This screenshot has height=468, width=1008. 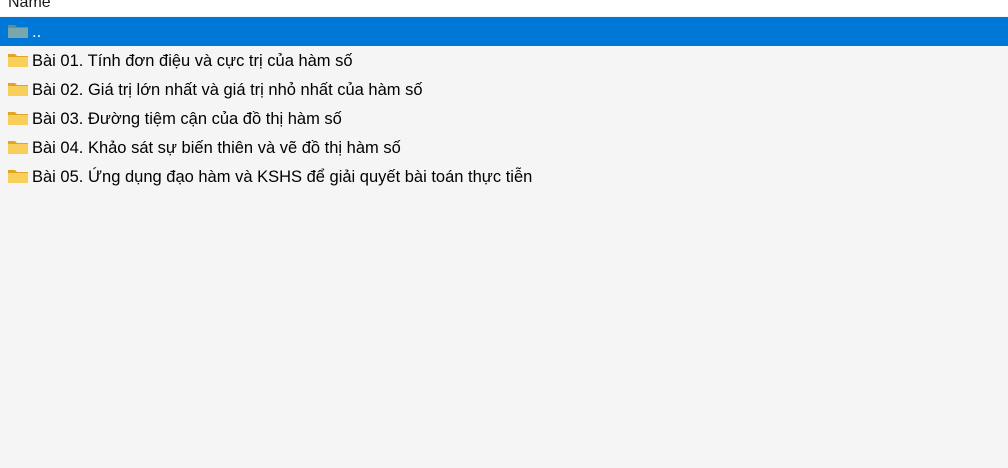 What do you see at coordinates (29, 6) in the screenshot?
I see `column-header-name: Name` at bounding box center [29, 6].